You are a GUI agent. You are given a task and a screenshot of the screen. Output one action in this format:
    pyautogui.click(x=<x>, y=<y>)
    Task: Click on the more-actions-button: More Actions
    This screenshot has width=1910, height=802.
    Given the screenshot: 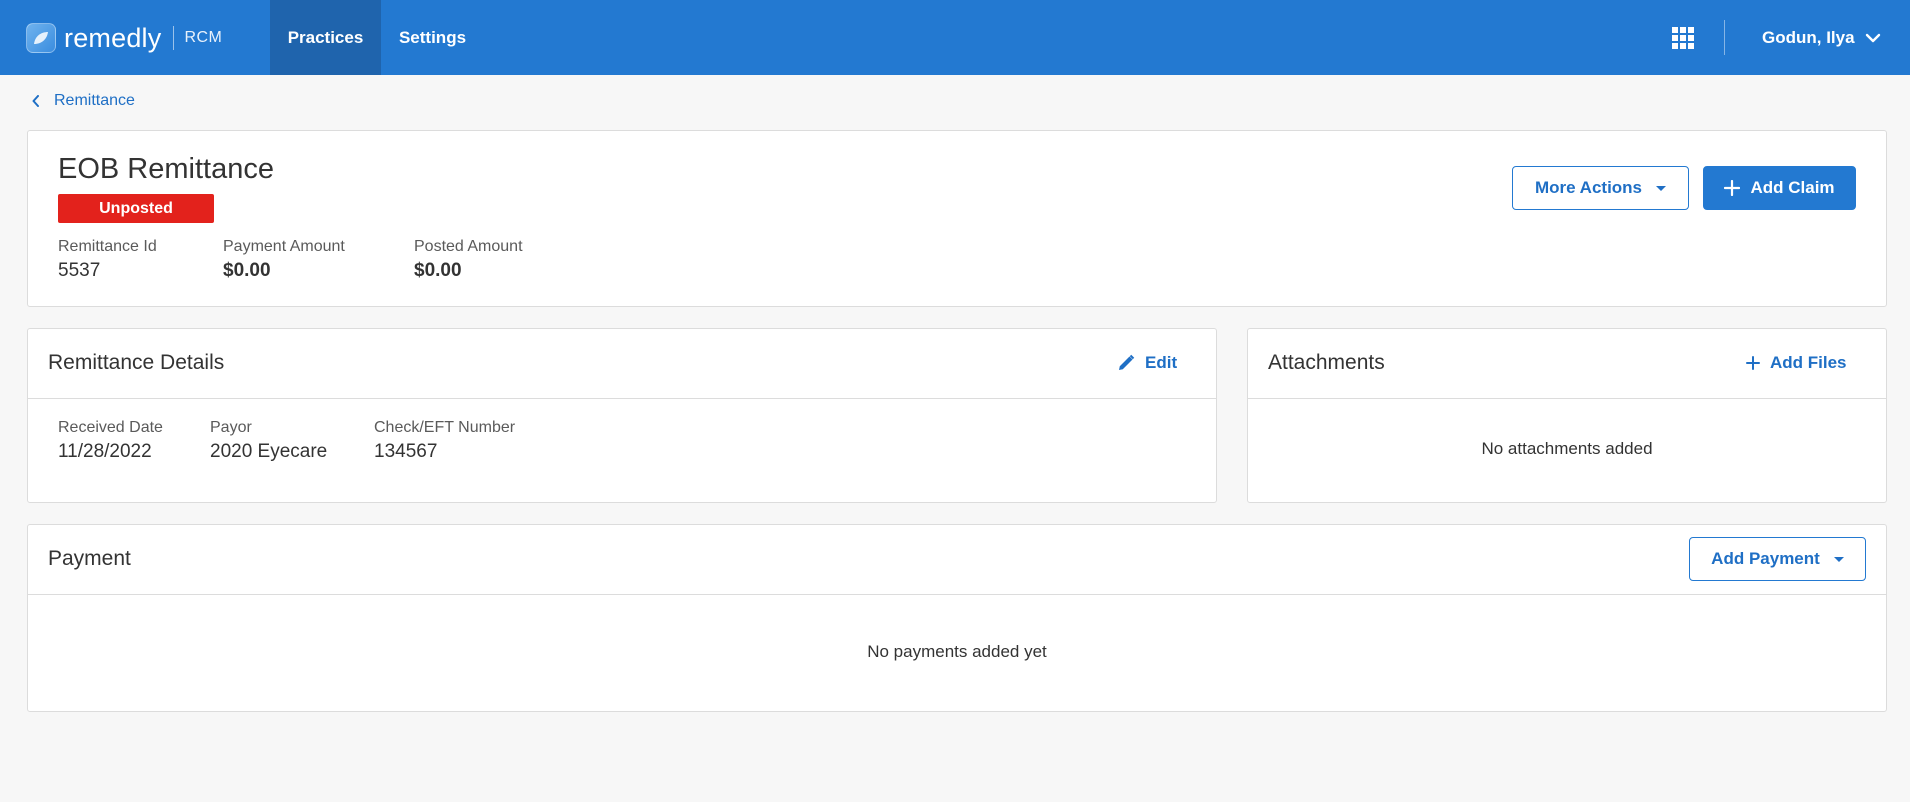 What is the action you would take?
    pyautogui.click(x=1600, y=188)
    